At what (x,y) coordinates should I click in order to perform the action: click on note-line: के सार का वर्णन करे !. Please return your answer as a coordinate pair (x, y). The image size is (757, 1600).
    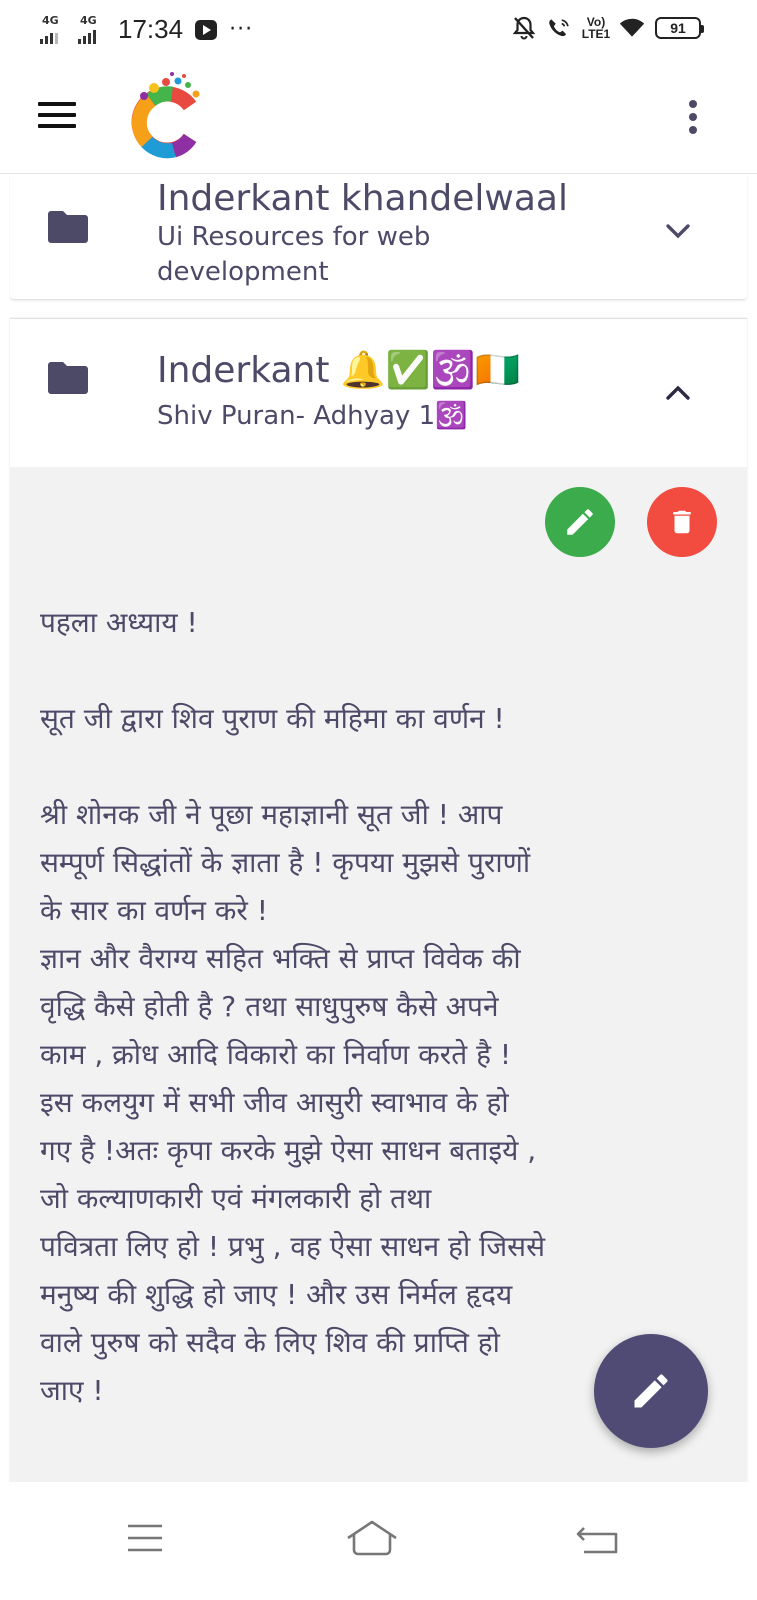
    Looking at the image, I should click on (154, 910).